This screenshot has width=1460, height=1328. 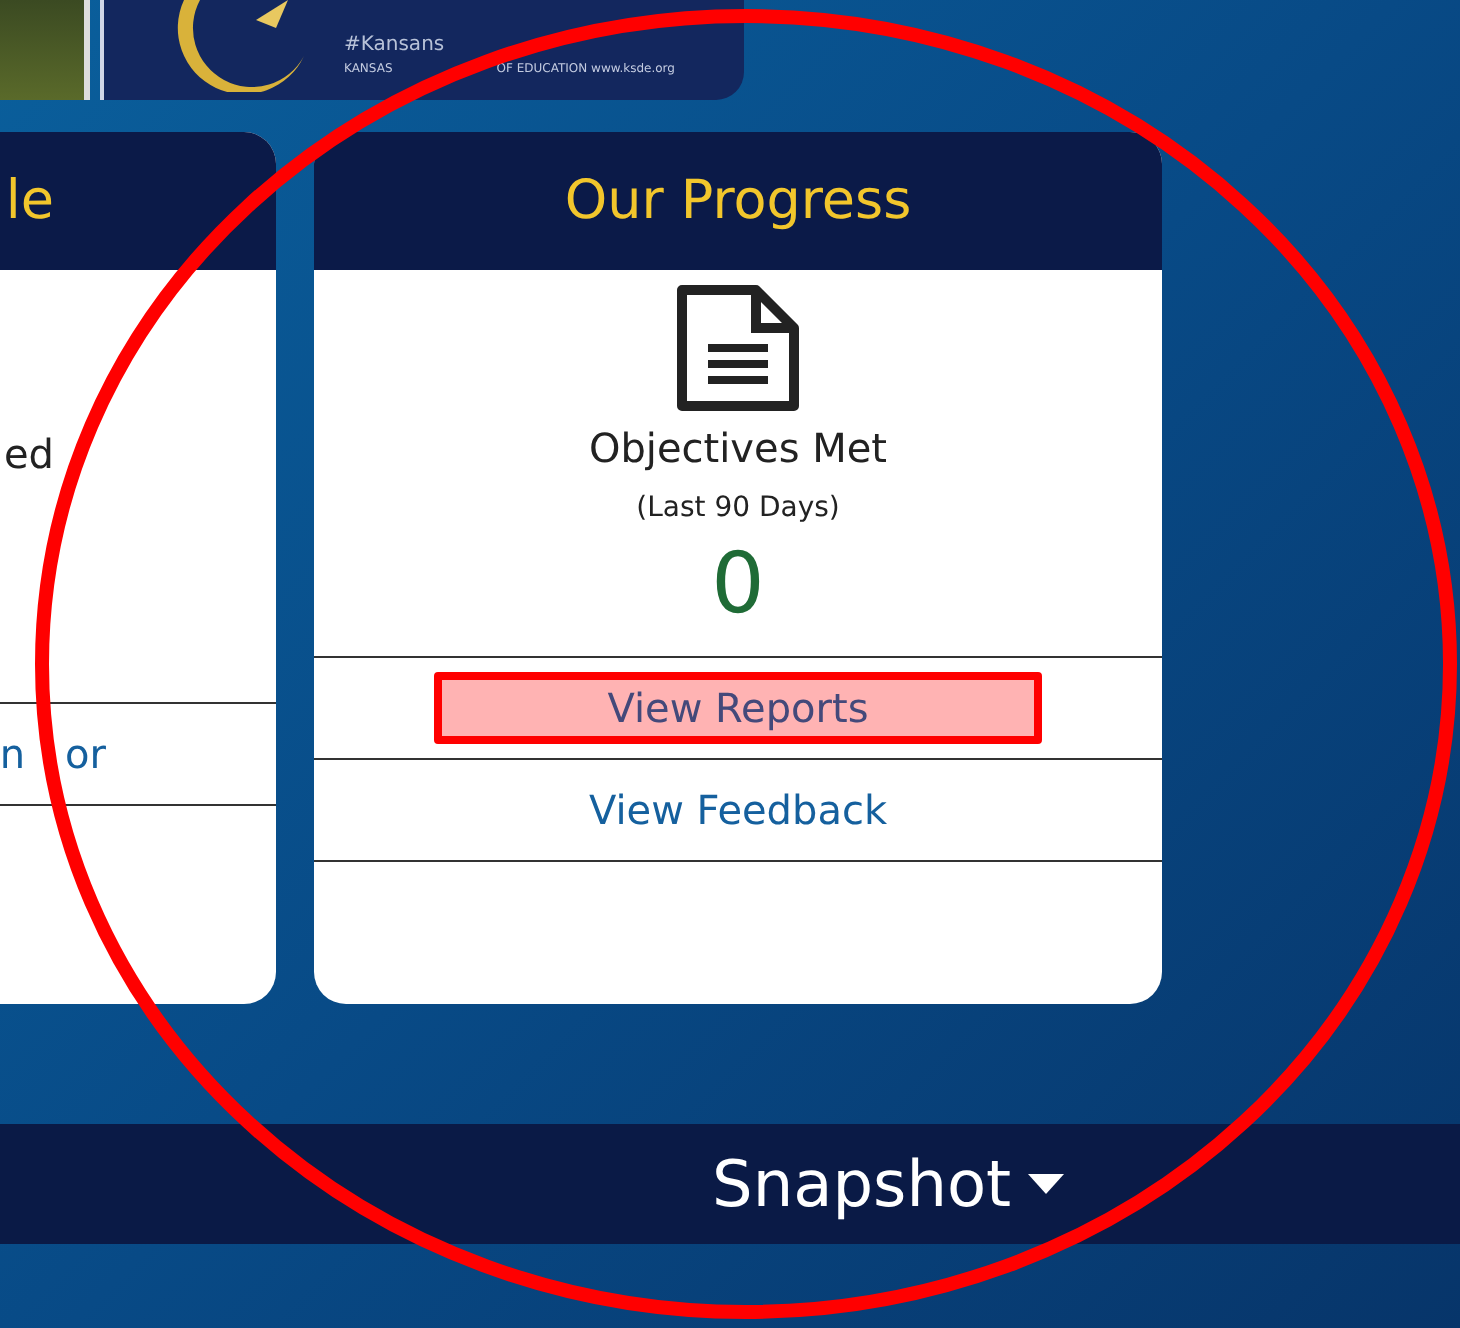 I want to click on card-link: n, so click(x=13, y=754).